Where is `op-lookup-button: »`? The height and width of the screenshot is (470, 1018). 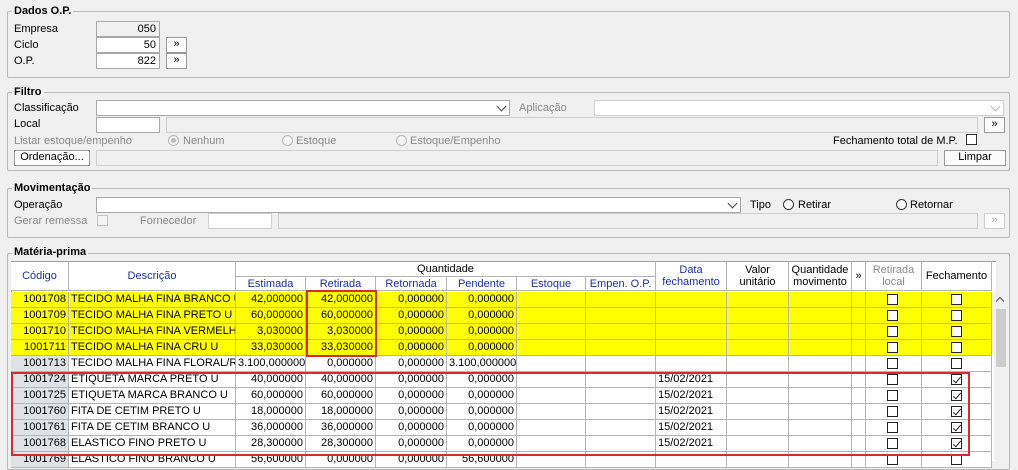
op-lookup-button: » is located at coordinates (176, 61).